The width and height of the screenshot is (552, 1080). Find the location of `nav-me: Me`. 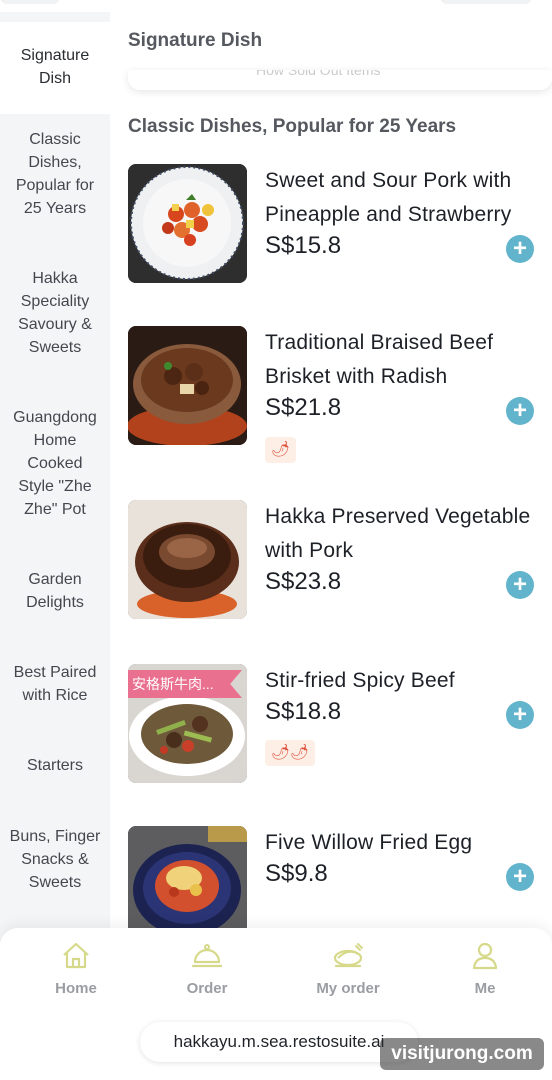

nav-me: Me is located at coordinates (485, 968).